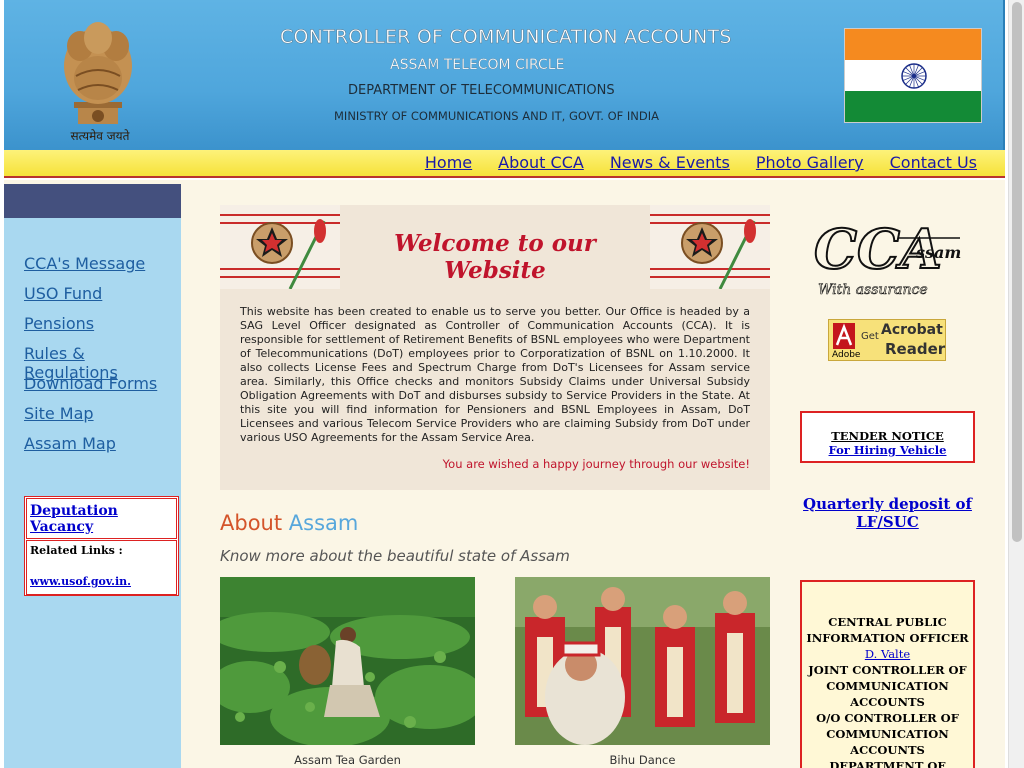  I want to click on sidebar-item-ccas-message: CCA's Message, so click(84, 263).